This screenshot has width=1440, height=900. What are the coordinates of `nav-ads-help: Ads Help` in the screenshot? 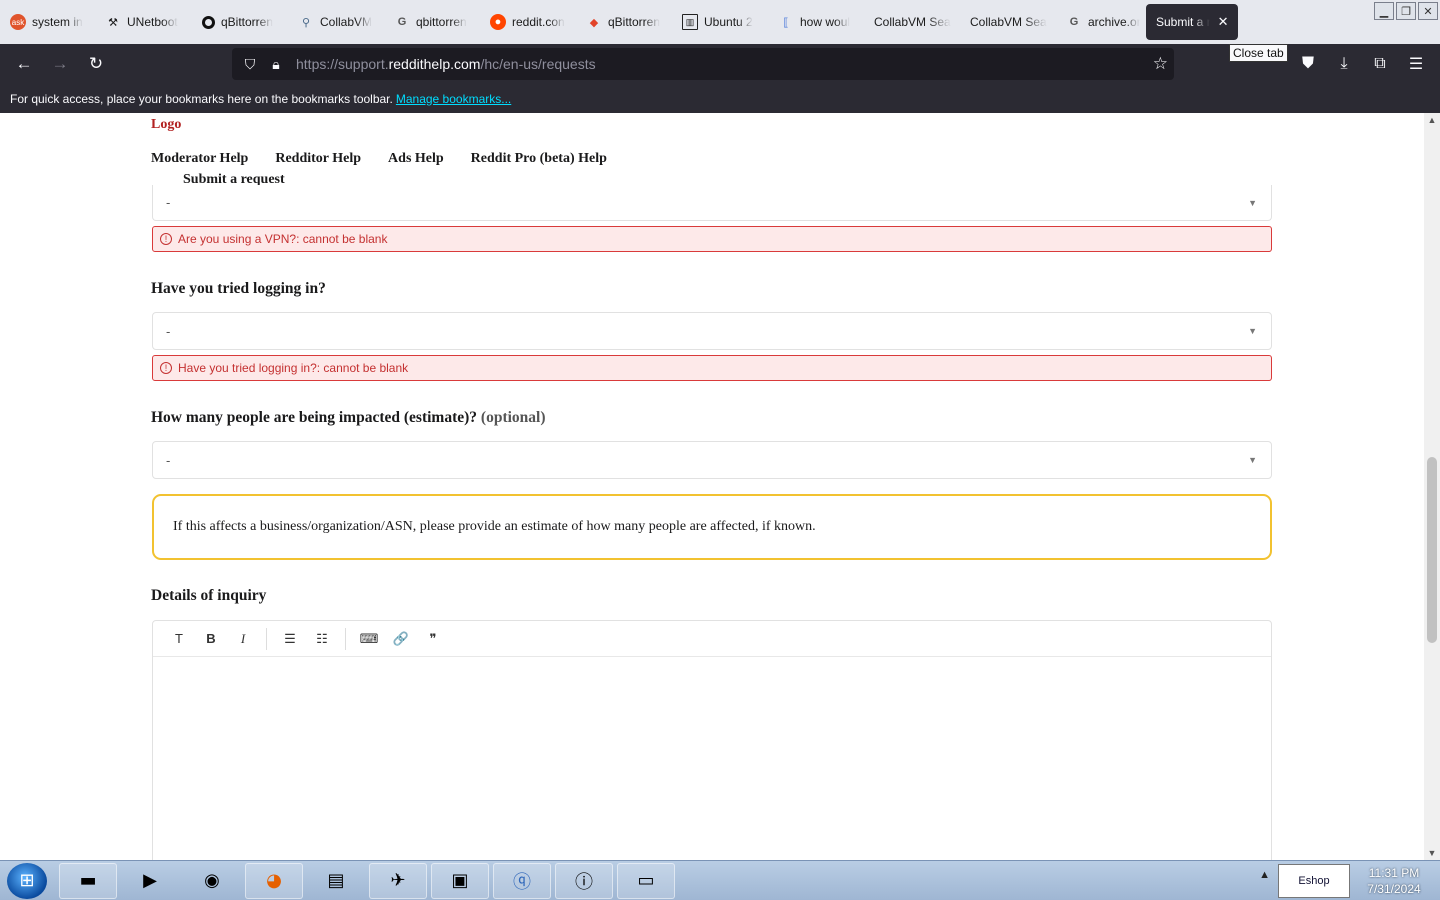 It's located at (416, 159).